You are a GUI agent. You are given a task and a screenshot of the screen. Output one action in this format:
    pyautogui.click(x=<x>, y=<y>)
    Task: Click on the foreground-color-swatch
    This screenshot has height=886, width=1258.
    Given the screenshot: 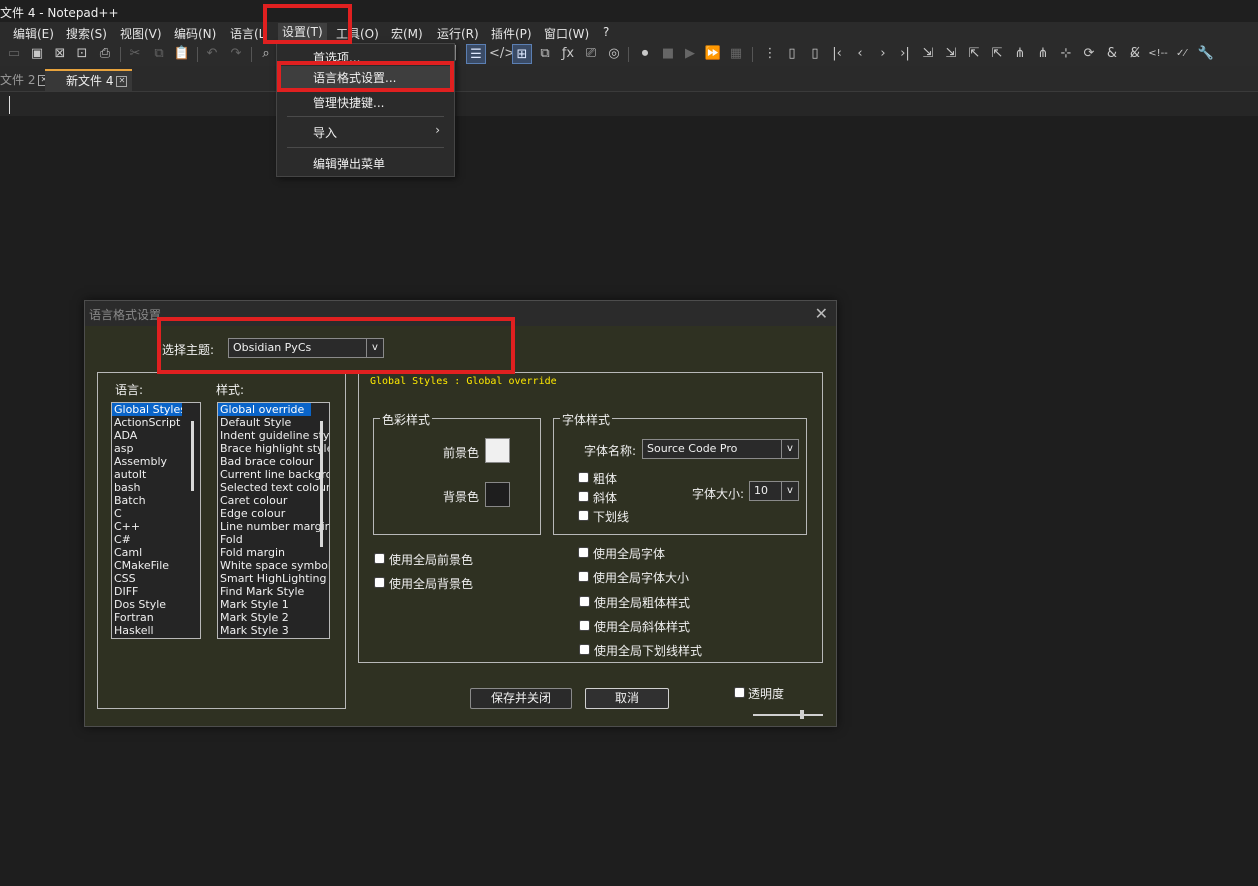 What is the action you would take?
    pyautogui.click(x=497, y=450)
    